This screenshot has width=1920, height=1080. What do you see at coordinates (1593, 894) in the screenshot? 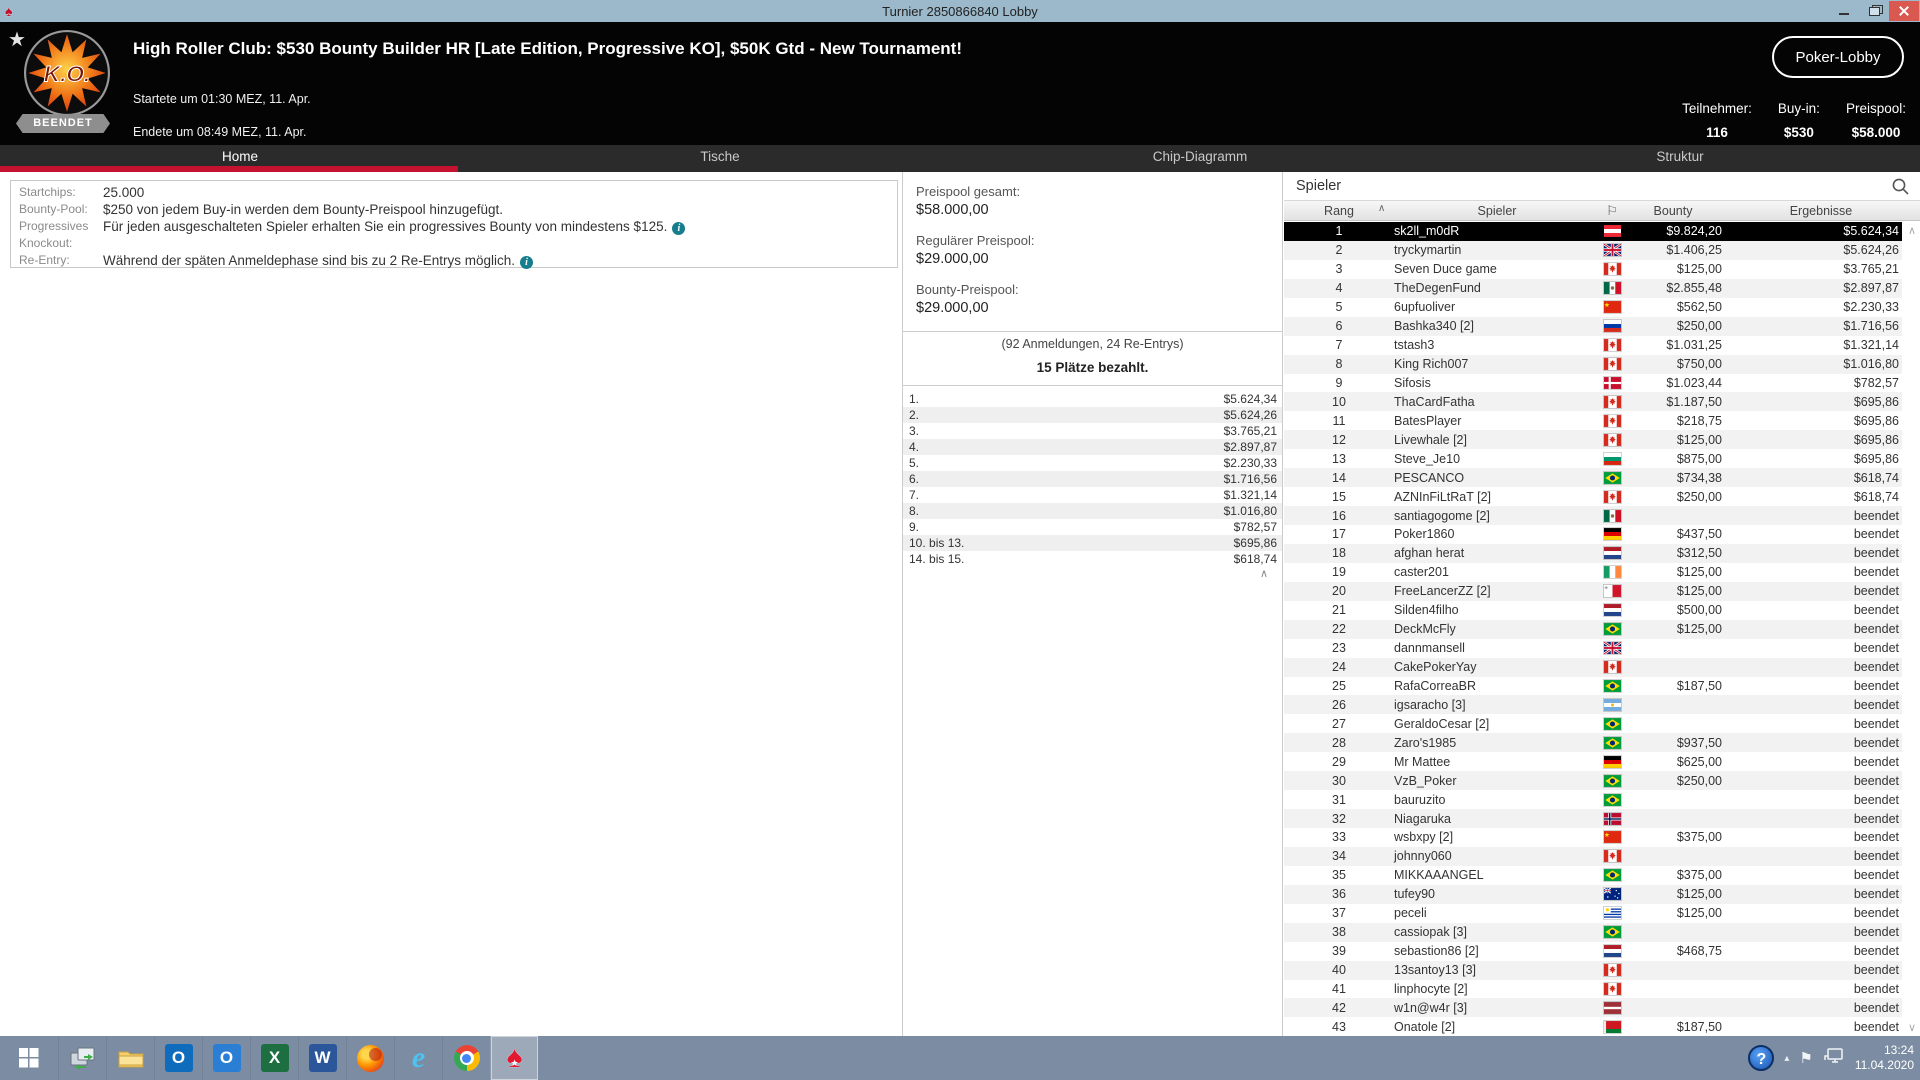
I see `table-row: 36 tufey90 $125,00 beendet` at bounding box center [1593, 894].